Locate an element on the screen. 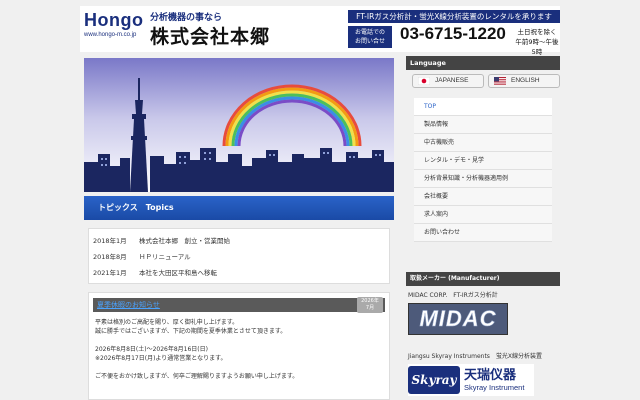  business-hours: 土日祝を除く 午前9時〜午後5時 is located at coordinates (537, 42).